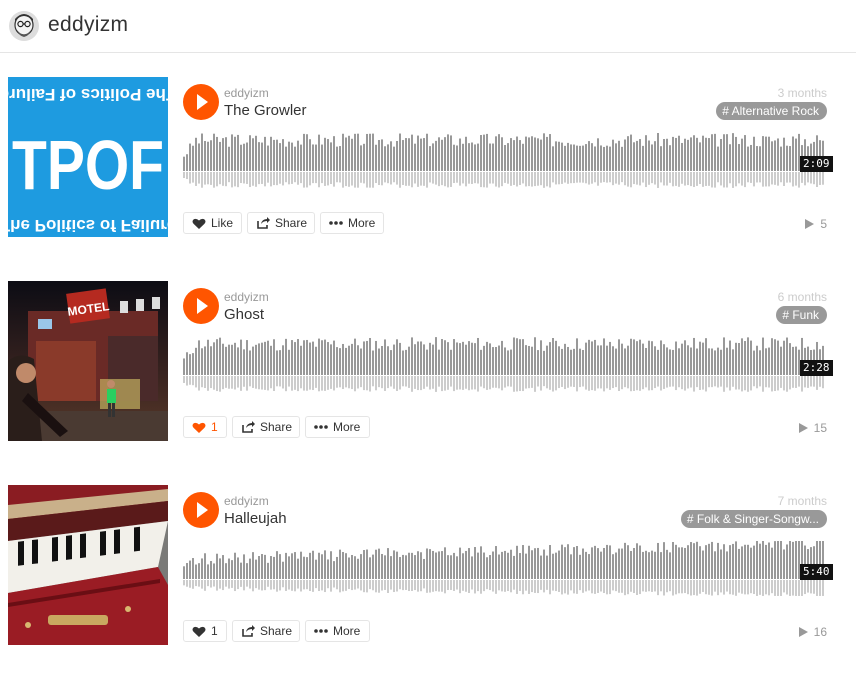  I want to click on track-artwork: MOTEL, so click(88, 361).